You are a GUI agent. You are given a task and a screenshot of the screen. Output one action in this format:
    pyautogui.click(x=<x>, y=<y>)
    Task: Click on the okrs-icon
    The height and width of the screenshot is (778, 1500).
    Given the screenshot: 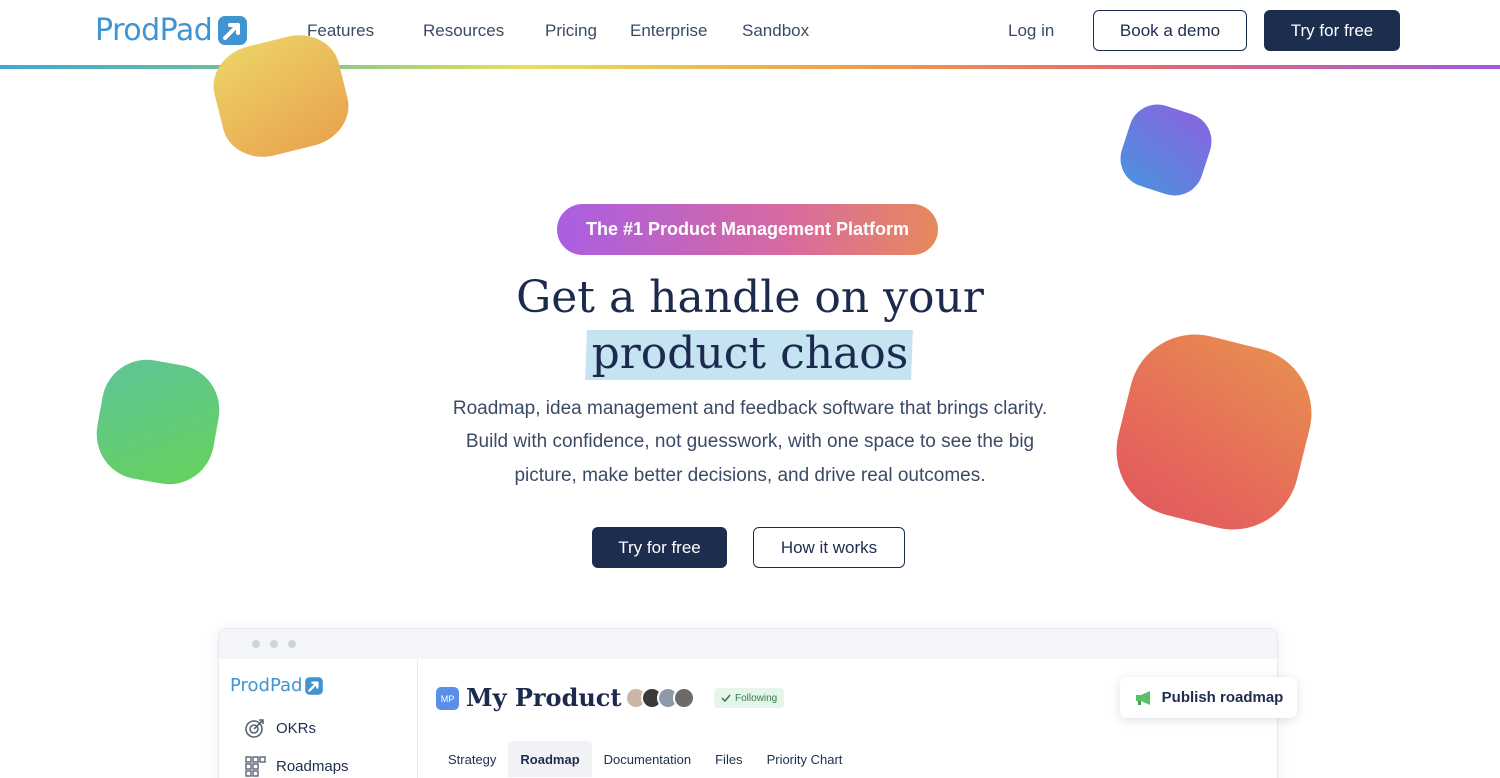 What is the action you would take?
    pyautogui.click(x=254, y=728)
    